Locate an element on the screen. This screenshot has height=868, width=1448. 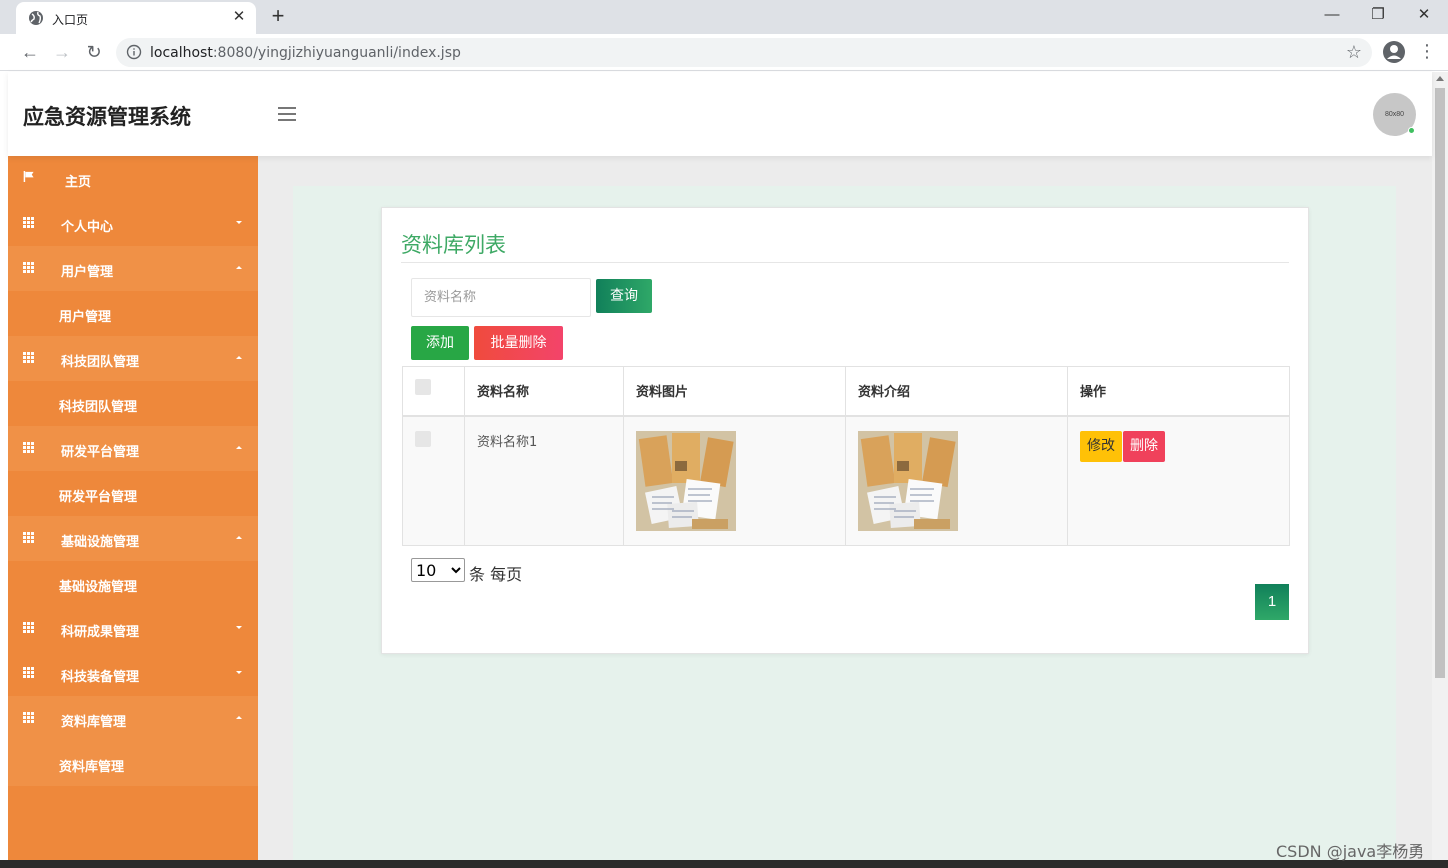
forward-arrow-icon: → is located at coordinates (62, 53).